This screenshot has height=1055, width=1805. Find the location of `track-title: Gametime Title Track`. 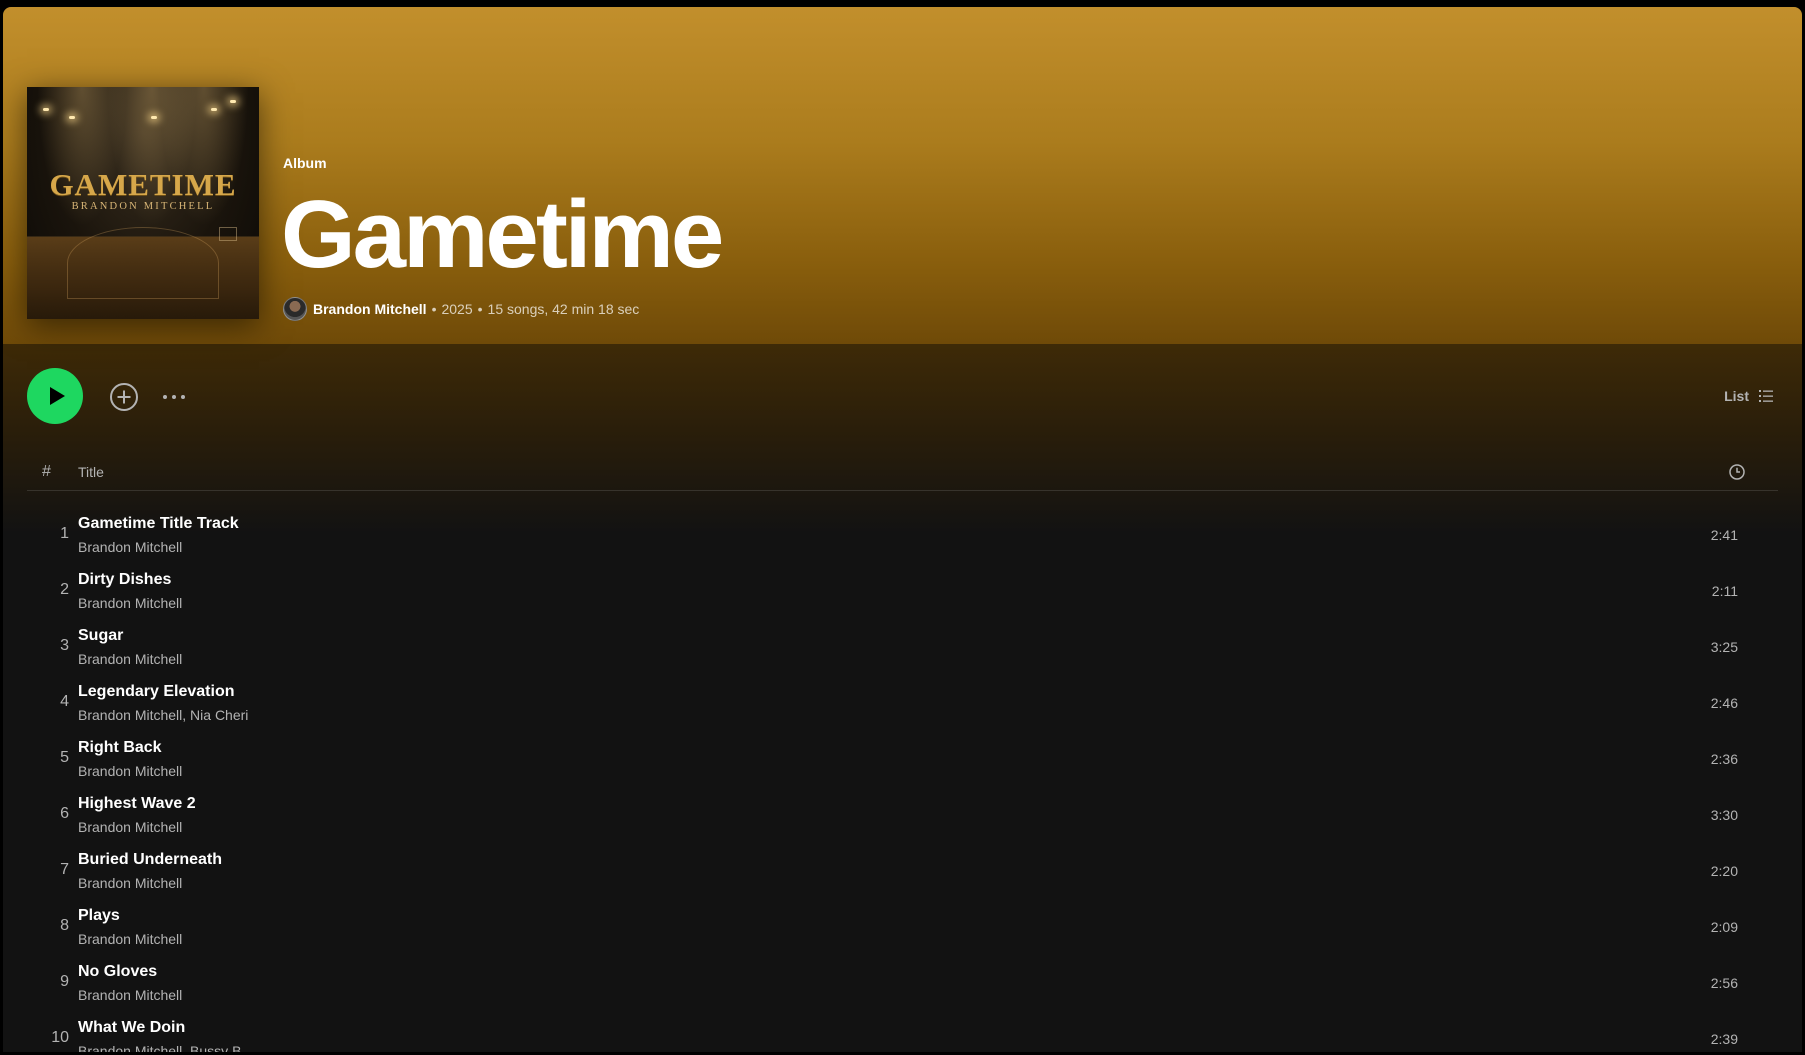

track-title: Gametime Title Track is located at coordinates (158, 524).